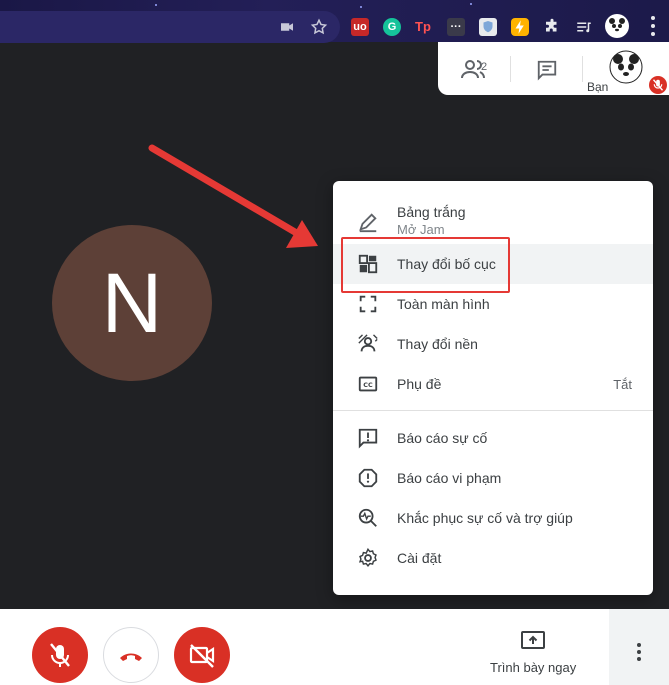 The image size is (669, 685). Describe the element at coordinates (368, 558) in the screenshot. I see `settings-icon` at that location.